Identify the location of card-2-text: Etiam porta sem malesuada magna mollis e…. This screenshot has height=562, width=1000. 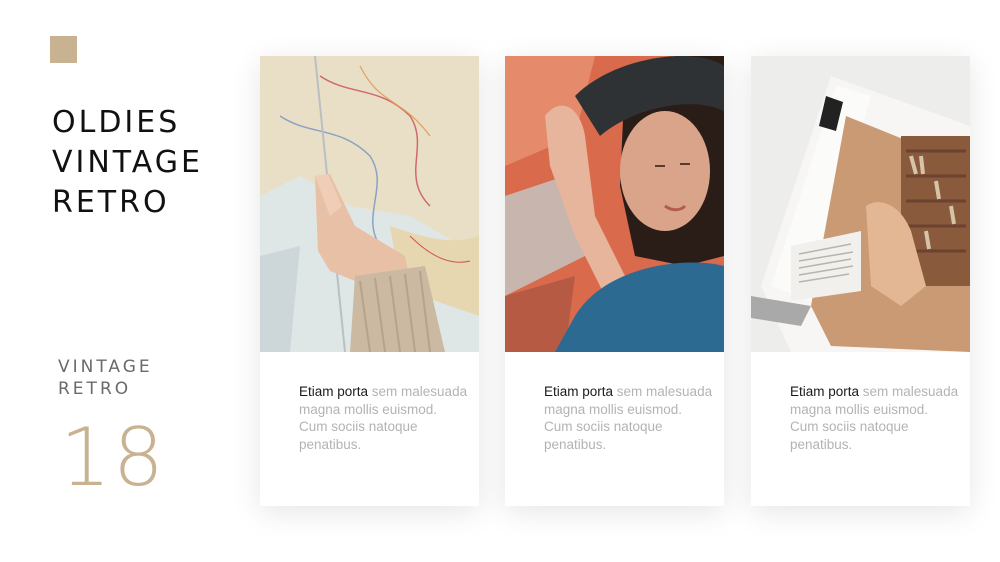
(629, 418).